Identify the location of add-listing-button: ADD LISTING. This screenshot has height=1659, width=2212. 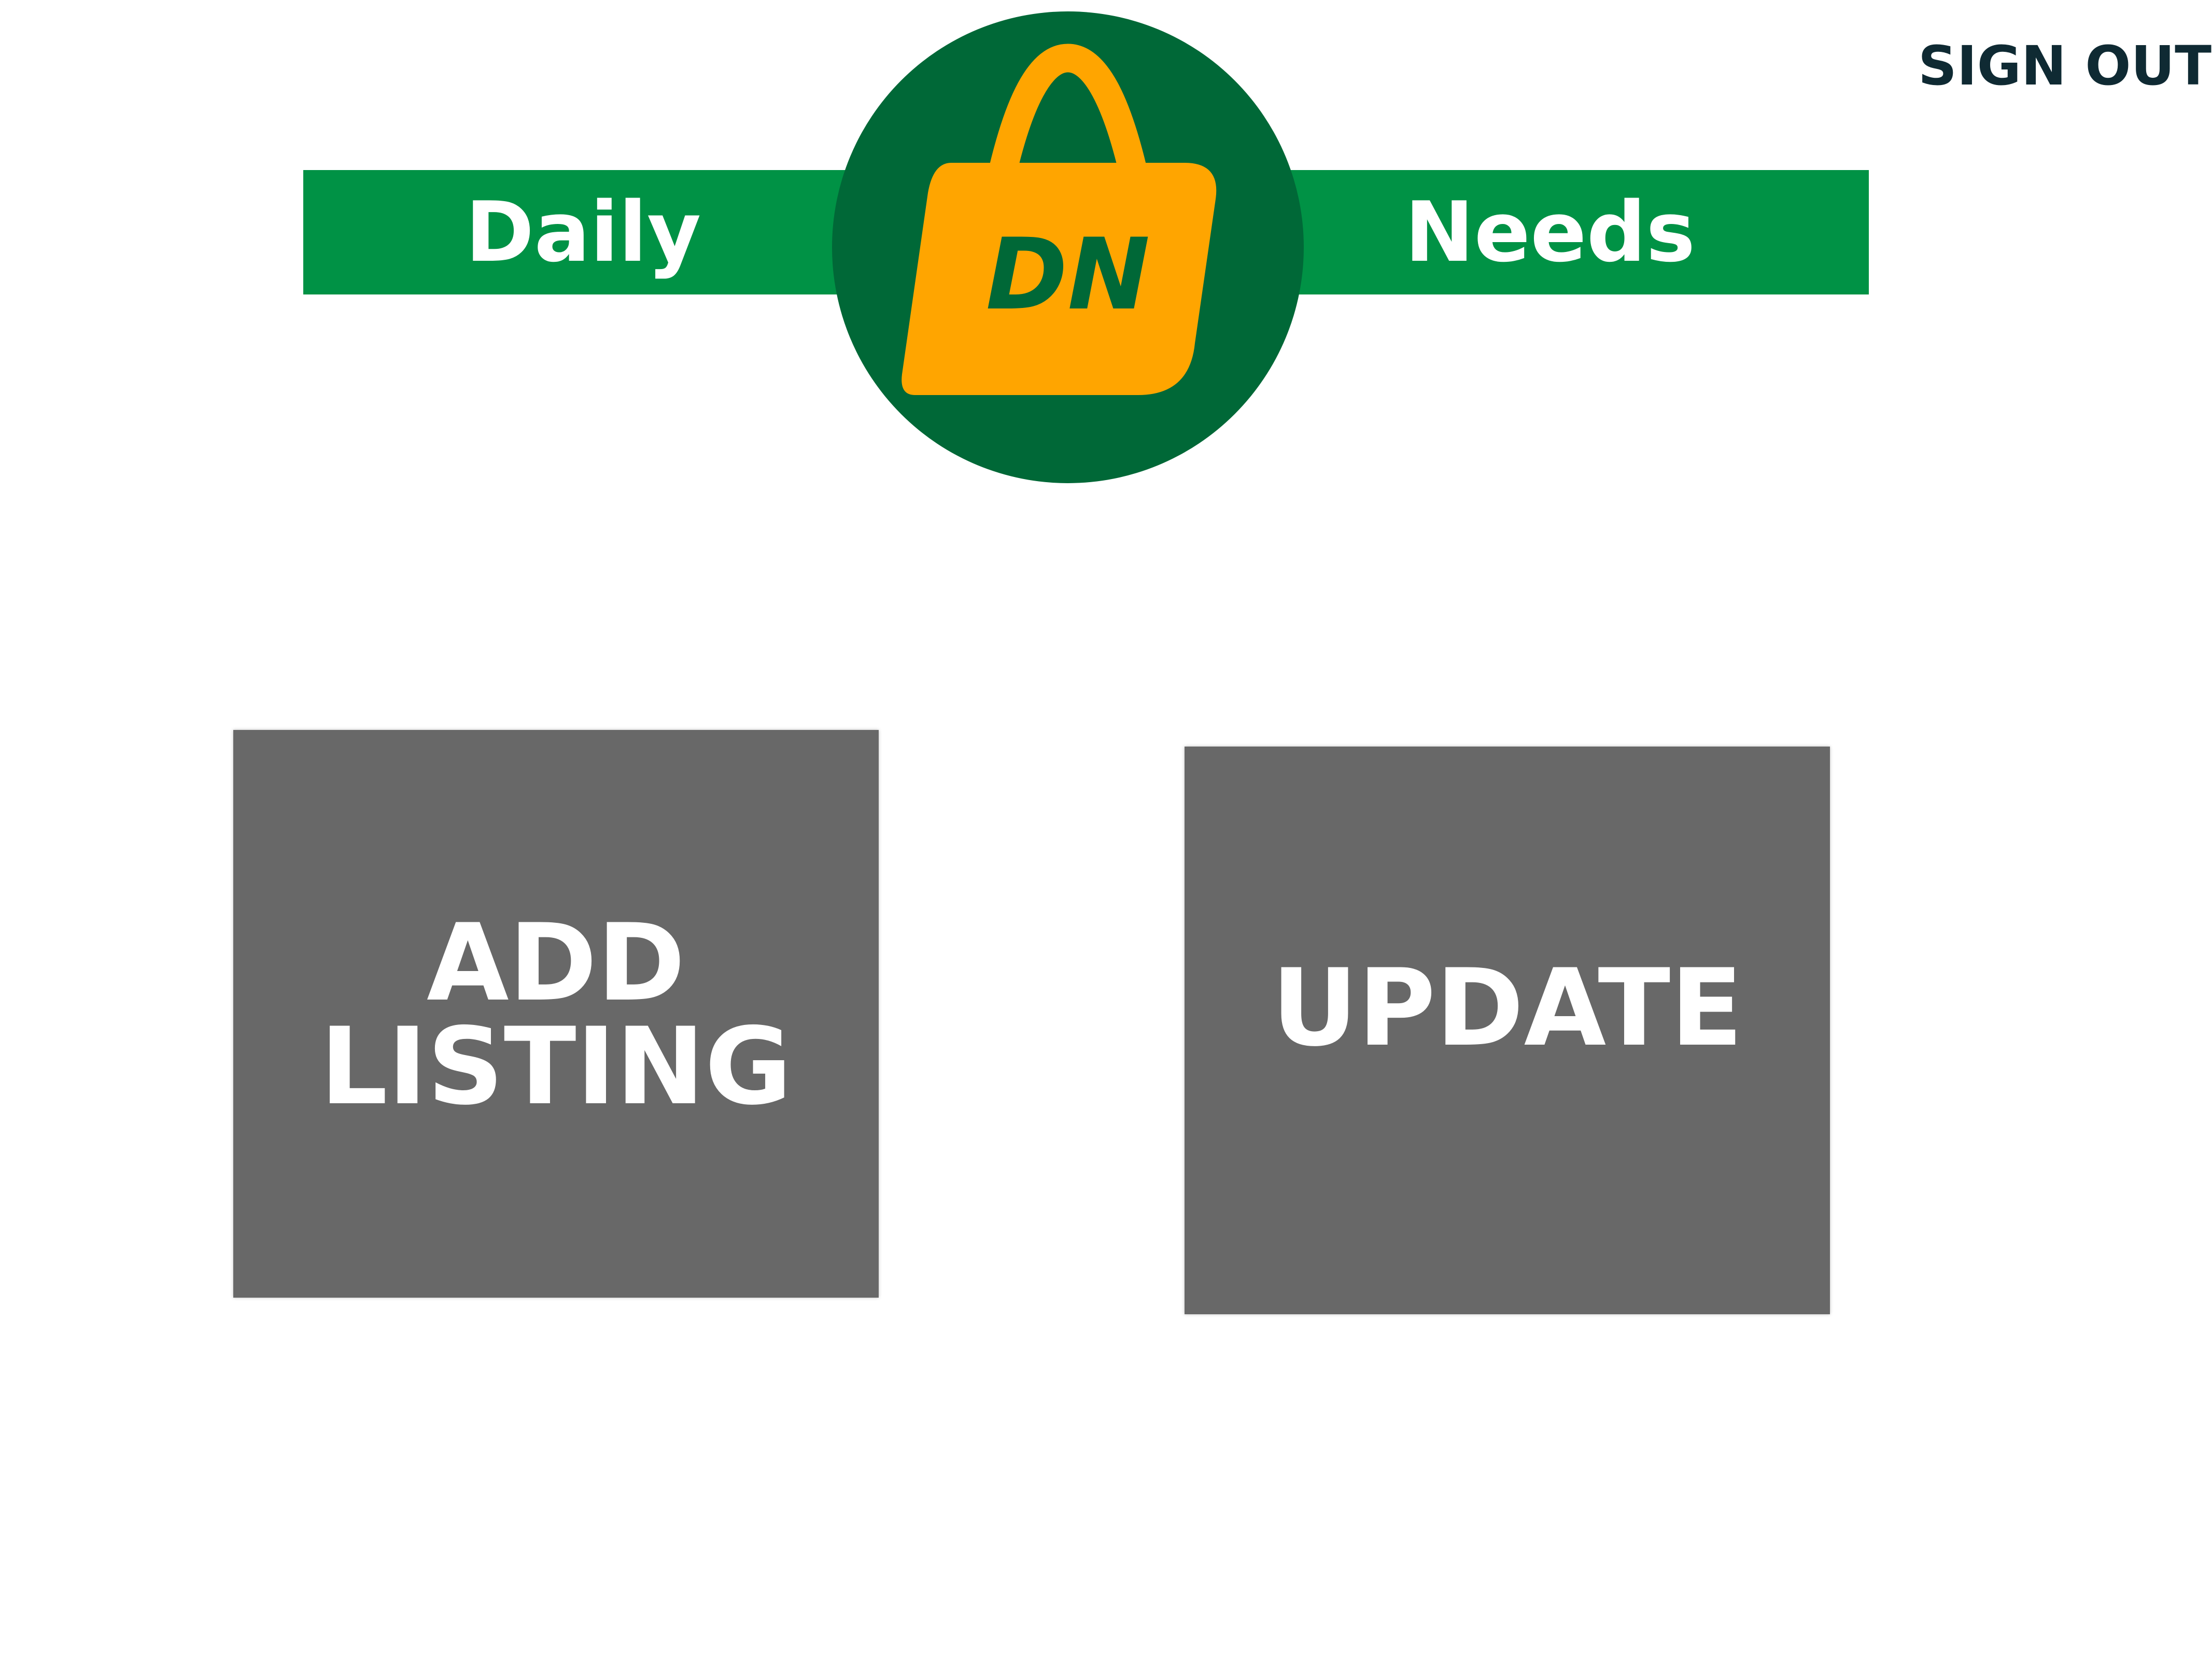
(556, 1014).